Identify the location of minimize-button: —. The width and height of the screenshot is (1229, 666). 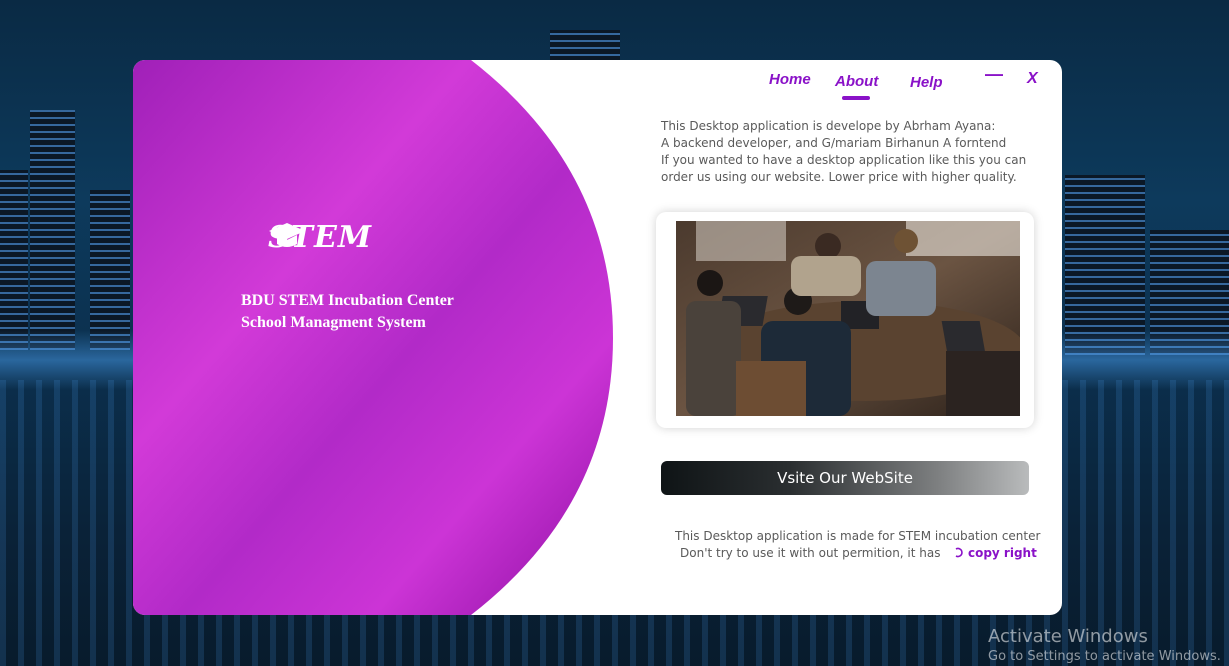
(994, 74).